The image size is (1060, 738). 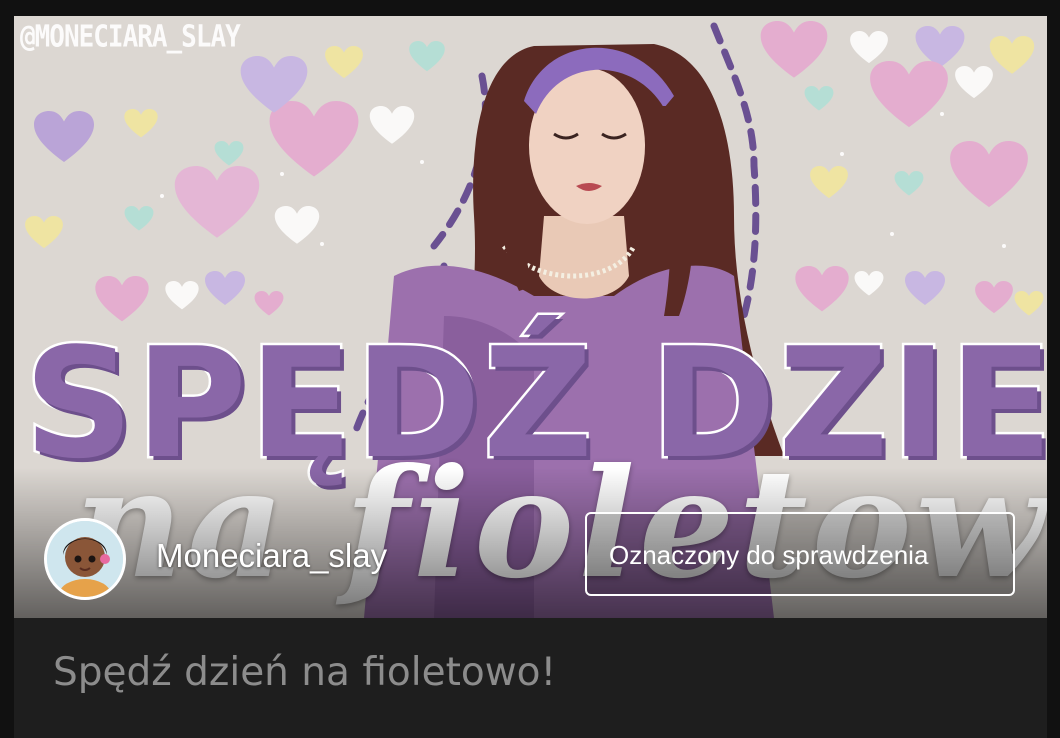 I want to click on author-avatar, so click(x=85, y=559).